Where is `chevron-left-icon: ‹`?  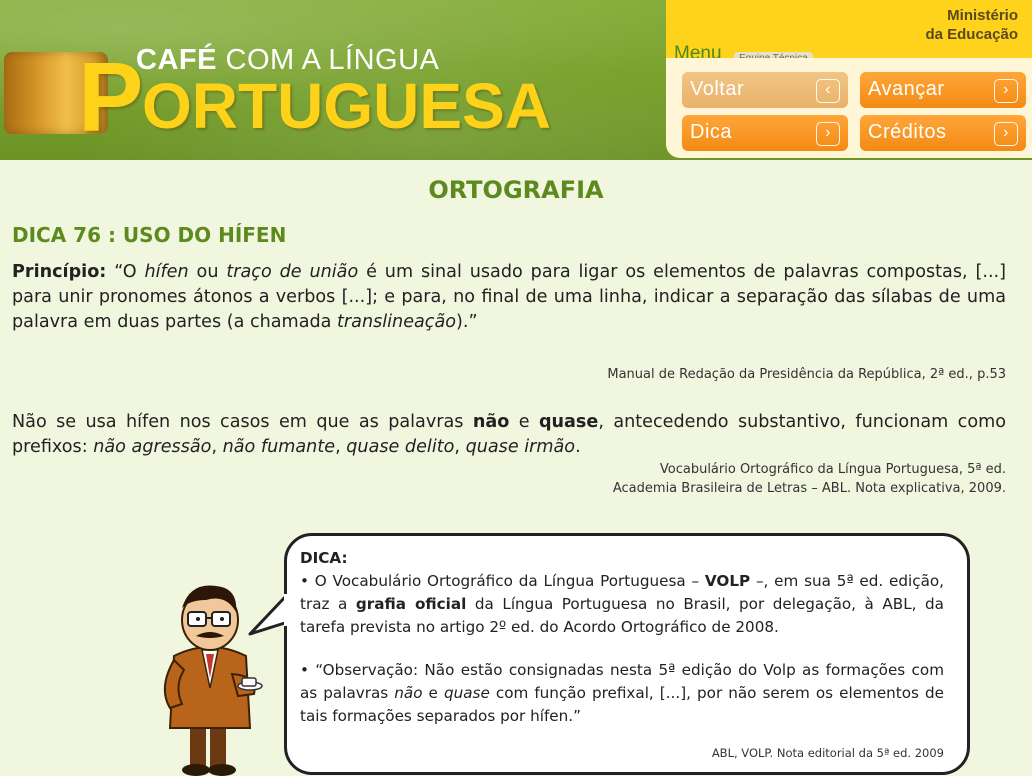
chevron-left-icon: ‹ is located at coordinates (828, 91).